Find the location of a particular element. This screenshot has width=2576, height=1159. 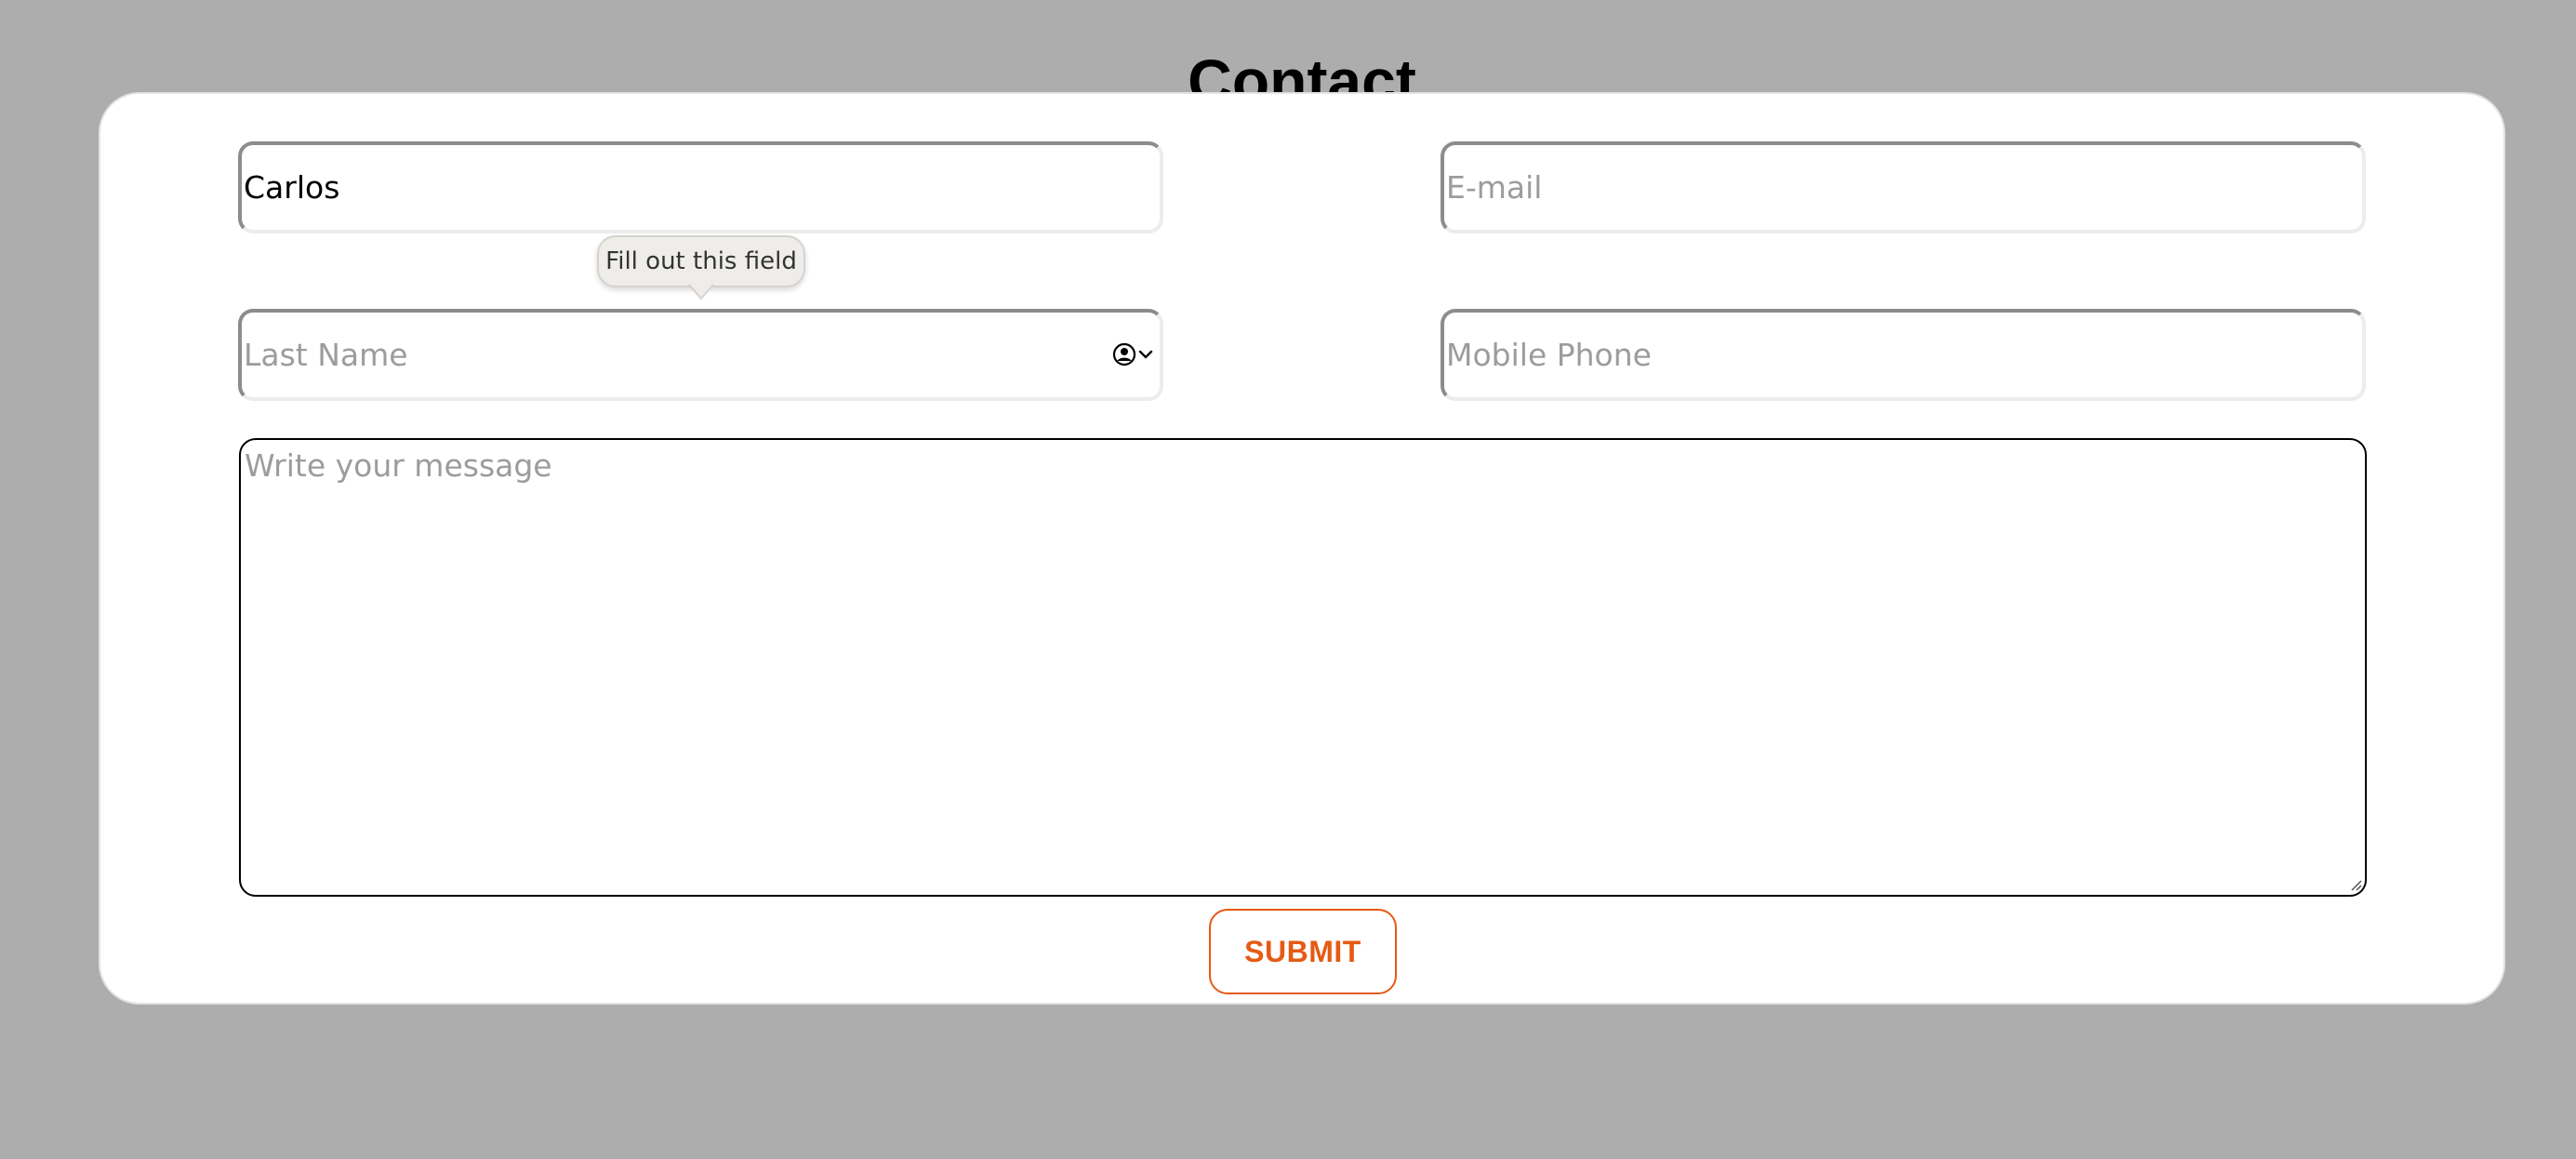

autofill-contact-button is located at coordinates (1135, 354).